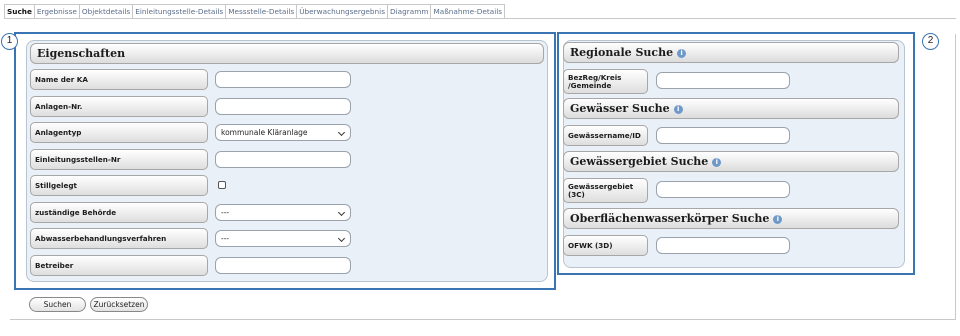  I want to click on label-bezreg-kreis: BezReg/Kreis/Gemeinde, so click(605, 81).